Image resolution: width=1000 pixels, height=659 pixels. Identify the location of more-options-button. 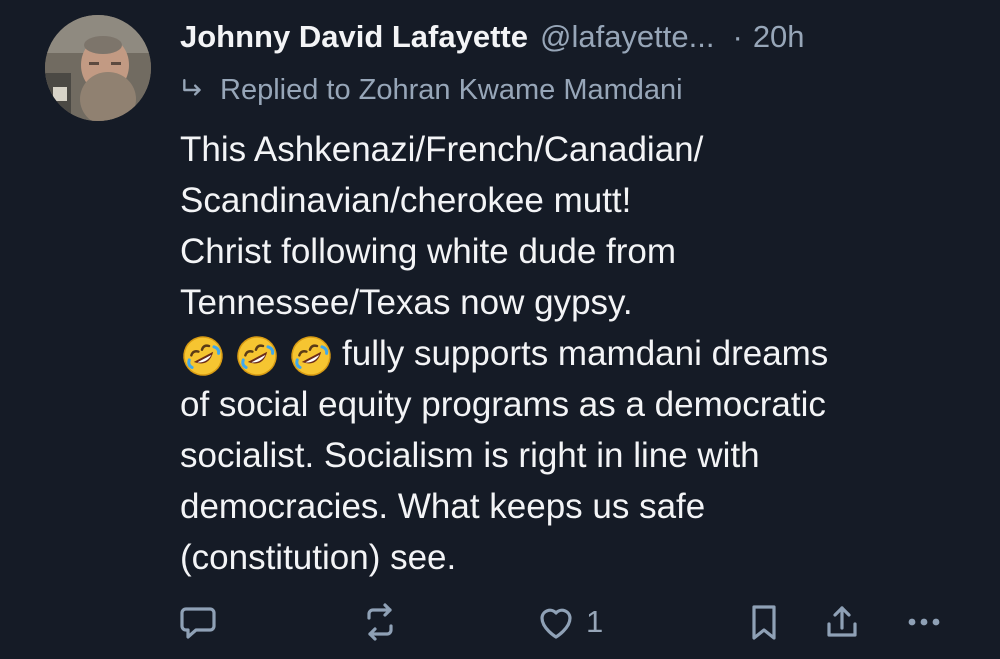
(924, 622).